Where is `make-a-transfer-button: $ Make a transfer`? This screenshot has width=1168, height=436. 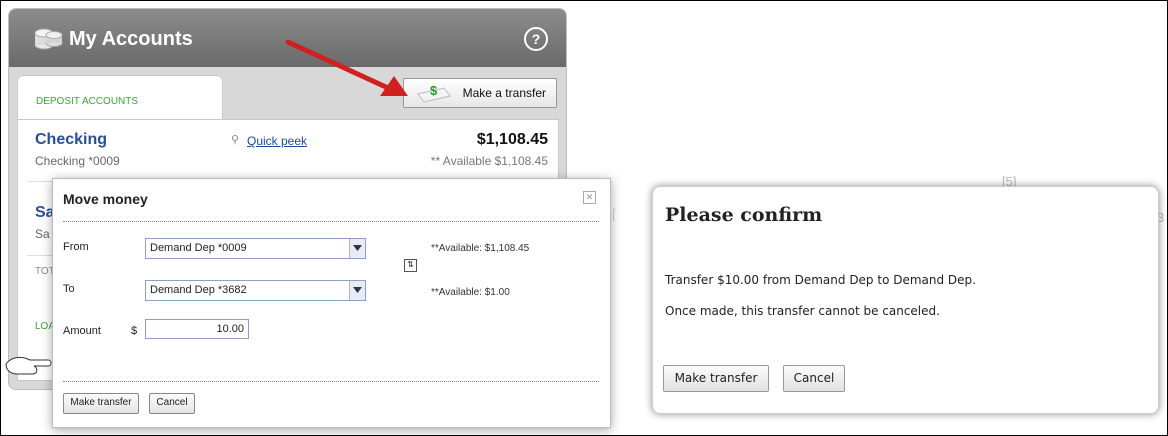 make-a-transfer-button: $ Make a transfer is located at coordinates (480, 93).